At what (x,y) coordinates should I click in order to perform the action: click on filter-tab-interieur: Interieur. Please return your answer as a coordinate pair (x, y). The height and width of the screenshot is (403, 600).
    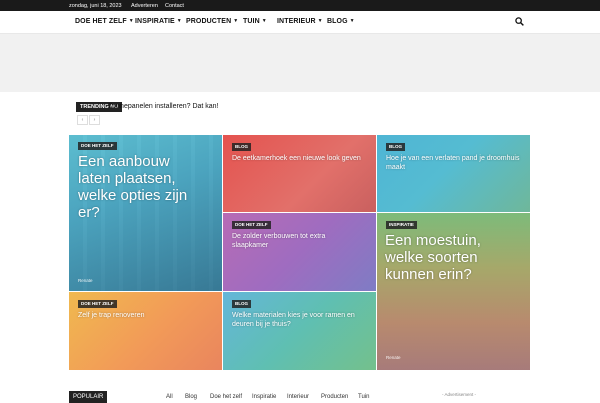
    Looking at the image, I should click on (298, 397).